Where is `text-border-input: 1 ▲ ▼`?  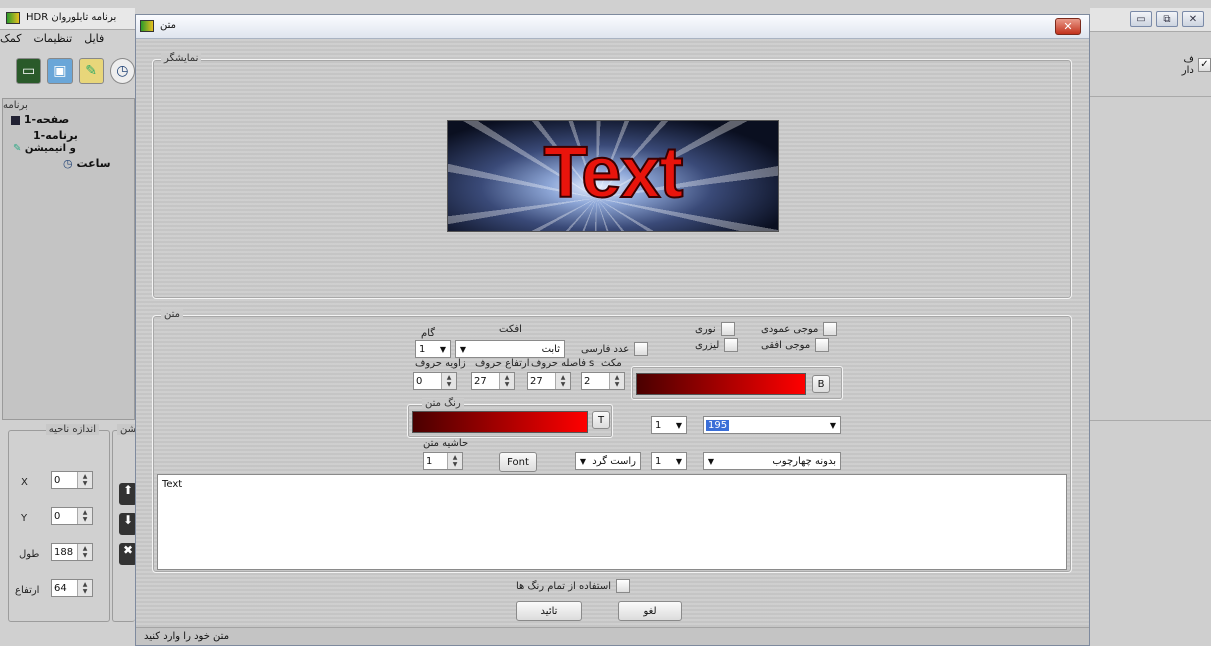
text-border-input: 1 ▲ ▼ is located at coordinates (443, 461).